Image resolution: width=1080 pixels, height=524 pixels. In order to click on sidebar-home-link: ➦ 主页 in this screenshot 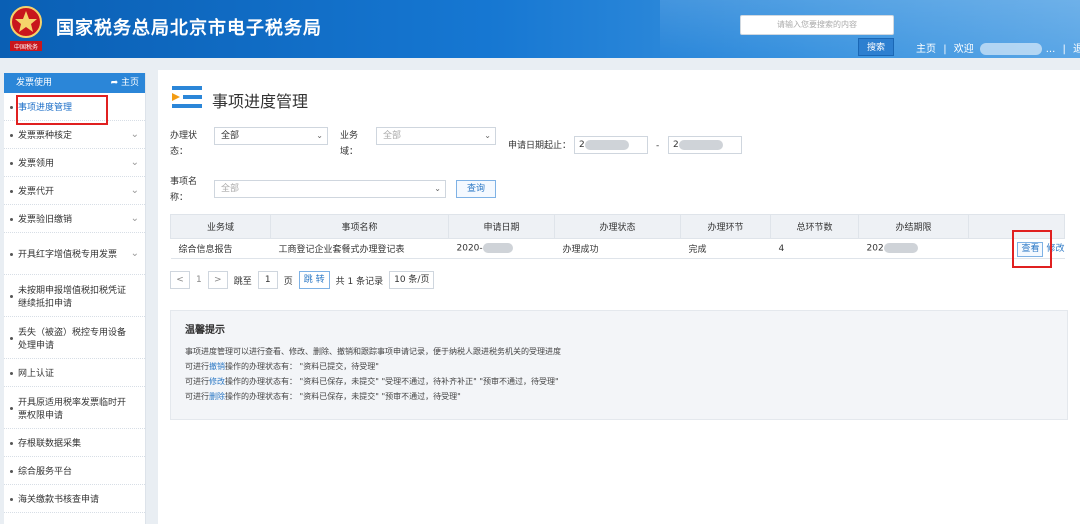, I will do `click(125, 83)`.